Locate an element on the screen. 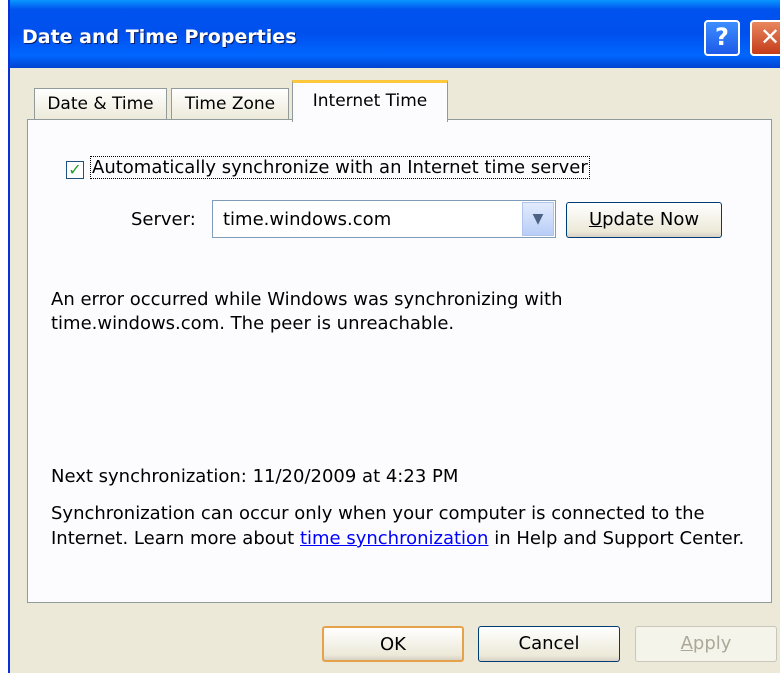 This screenshot has width=780, height=673. help-icon: ? is located at coordinates (722, 38).